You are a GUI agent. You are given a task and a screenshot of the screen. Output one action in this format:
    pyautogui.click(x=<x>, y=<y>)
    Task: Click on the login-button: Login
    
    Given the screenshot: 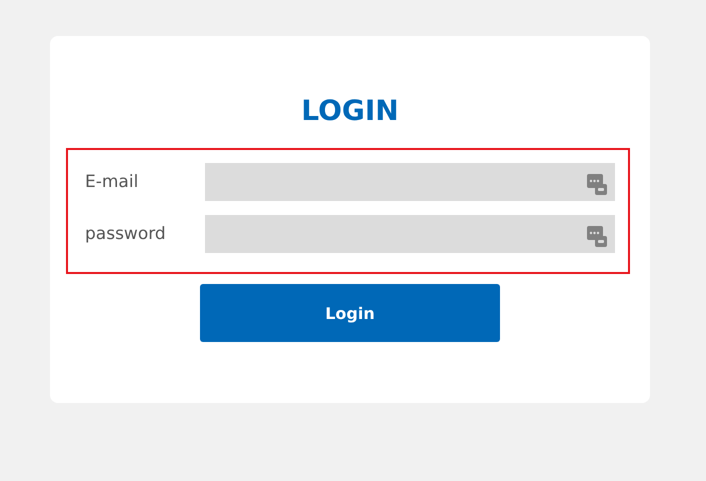 What is the action you would take?
    pyautogui.click(x=350, y=313)
    